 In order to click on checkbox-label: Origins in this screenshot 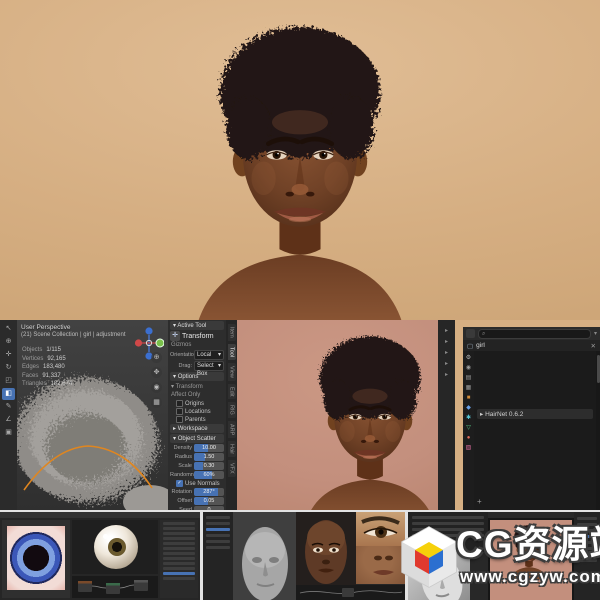, I will do `click(195, 403)`.